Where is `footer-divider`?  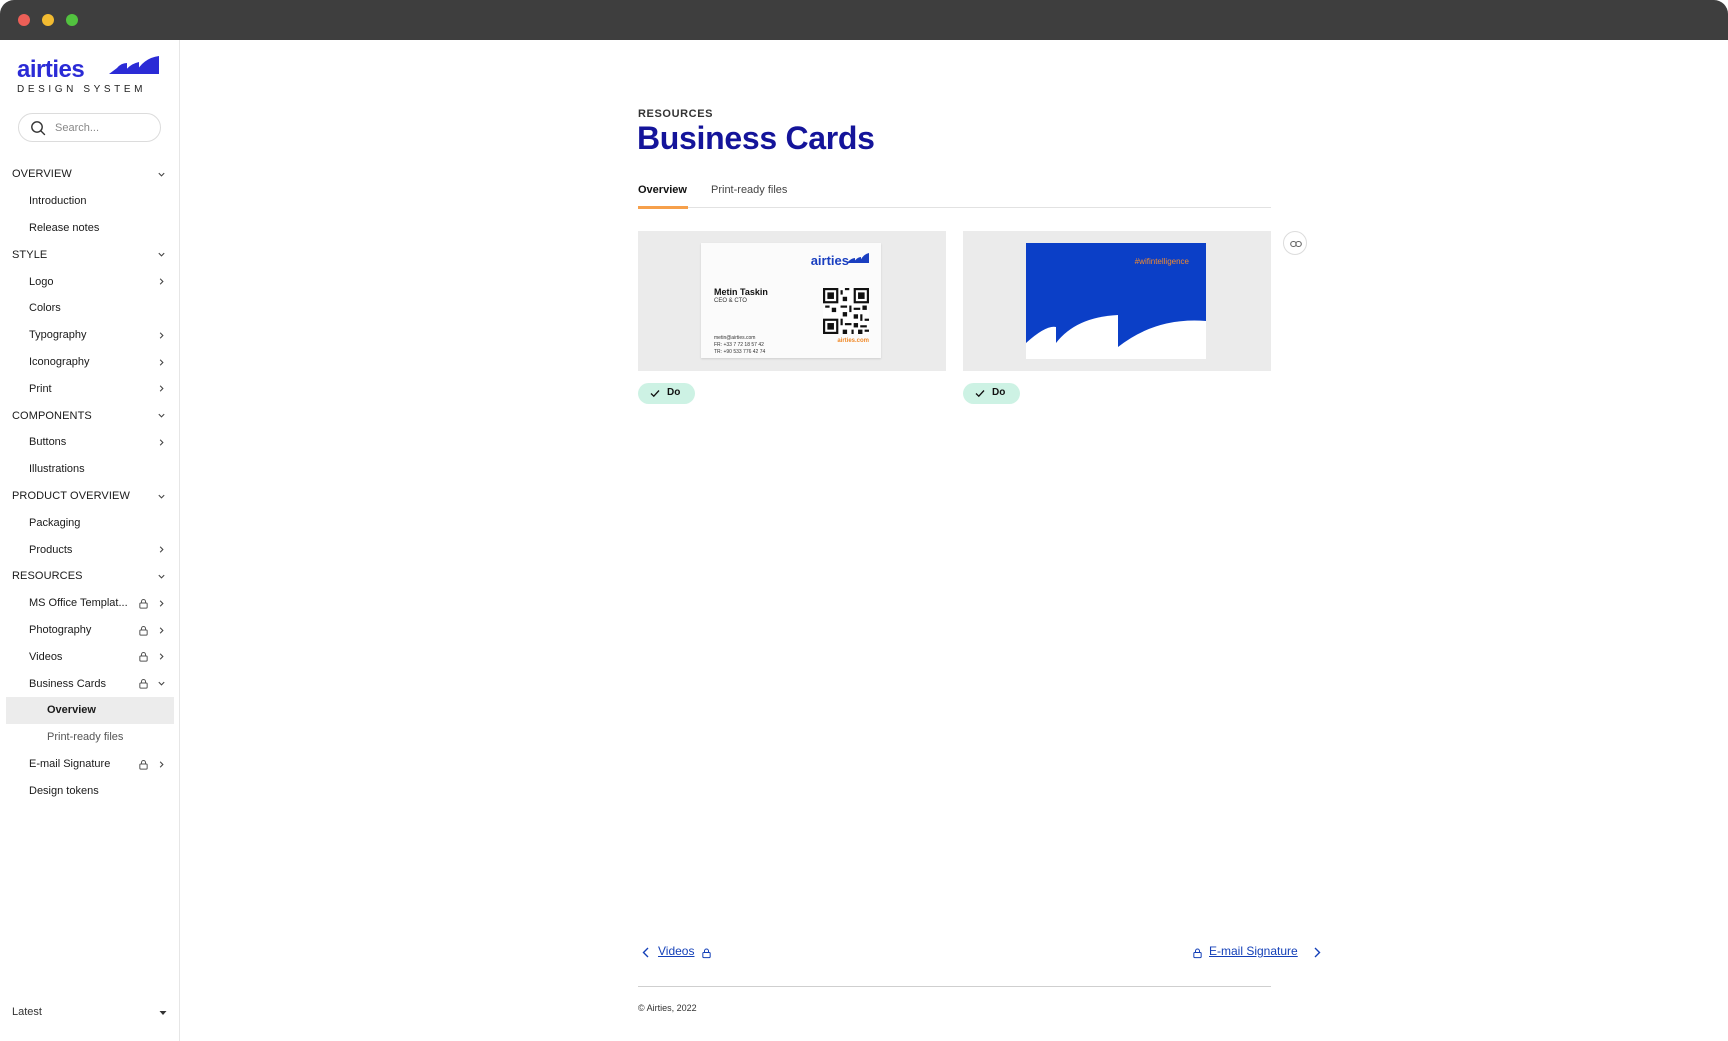
footer-divider is located at coordinates (954, 986).